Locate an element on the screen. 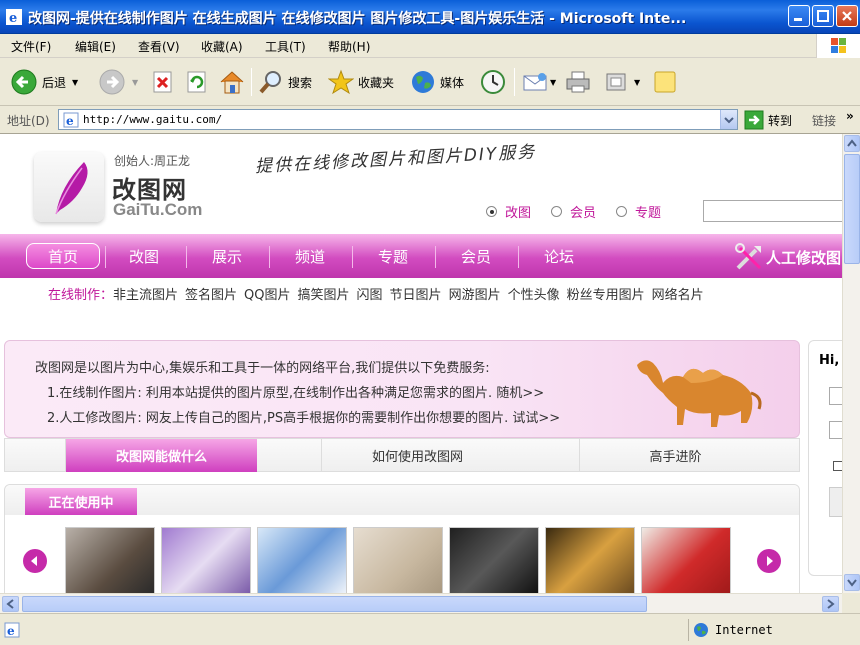 The width and height of the screenshot is (860, 645). nav-manual-edit: 人工修改图 is located at coordinates (787, 257).